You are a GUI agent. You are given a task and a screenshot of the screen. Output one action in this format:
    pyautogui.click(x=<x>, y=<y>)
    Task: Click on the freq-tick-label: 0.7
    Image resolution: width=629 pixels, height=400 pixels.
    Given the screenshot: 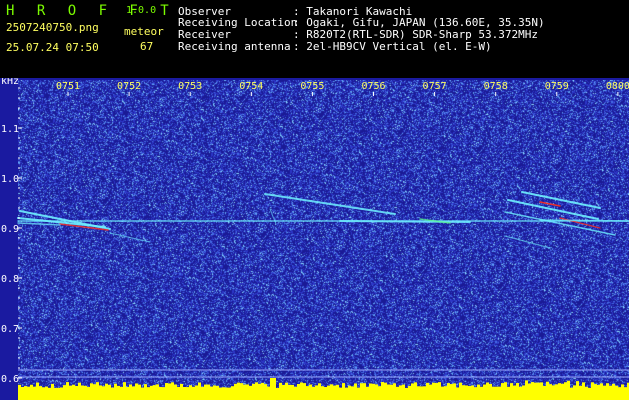 What is the action you would take?
    pyautogui.click(x=10, y=329)
    